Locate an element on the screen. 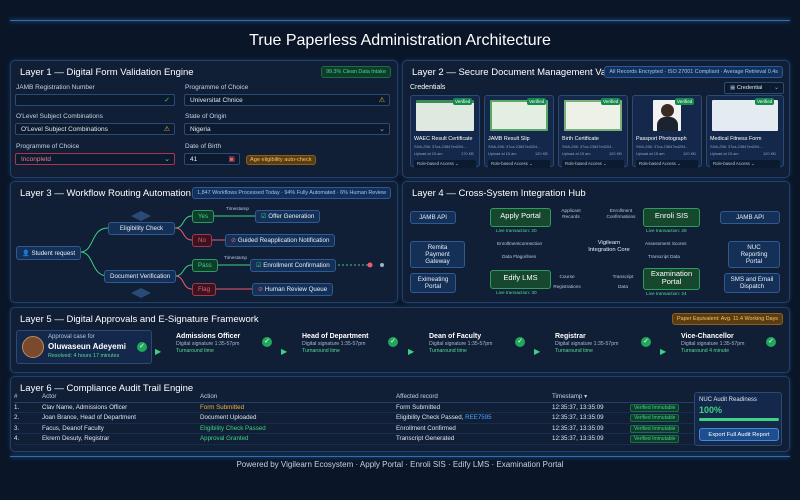  row-number: 2. is located at coordinates (28, 418).